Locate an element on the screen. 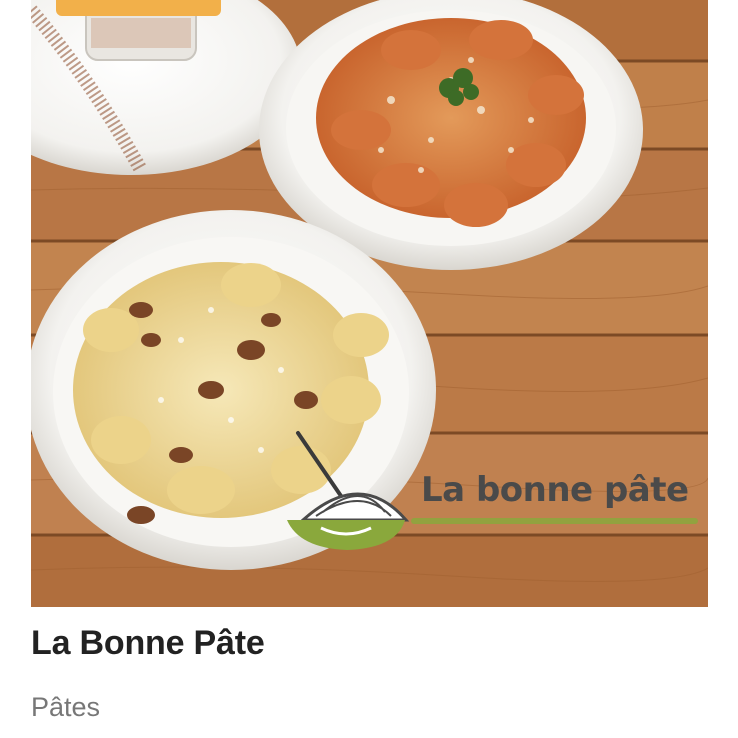  pasta-bowl-icon is located at coordinates (348, 490).